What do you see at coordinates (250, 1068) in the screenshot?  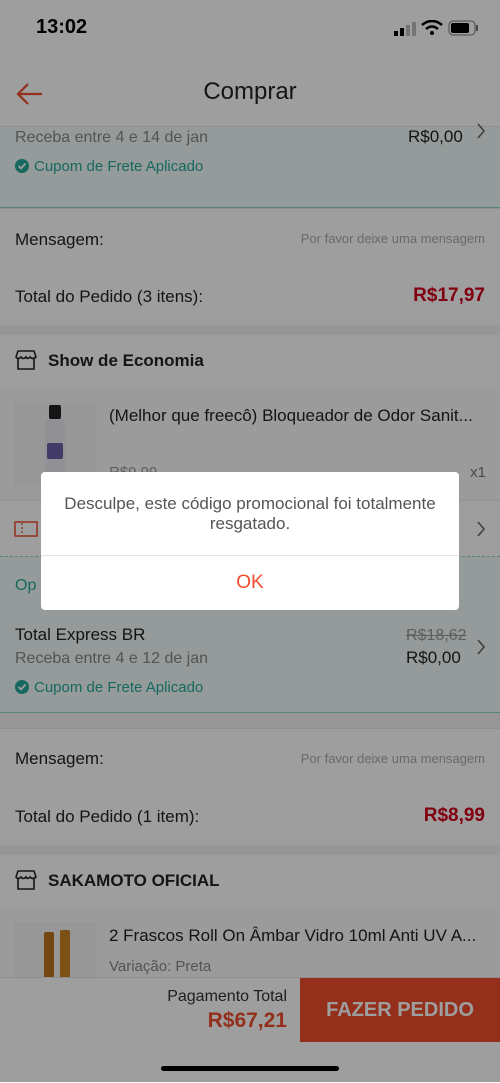 I see `home-indicator` at bounding box center [250, 1068].